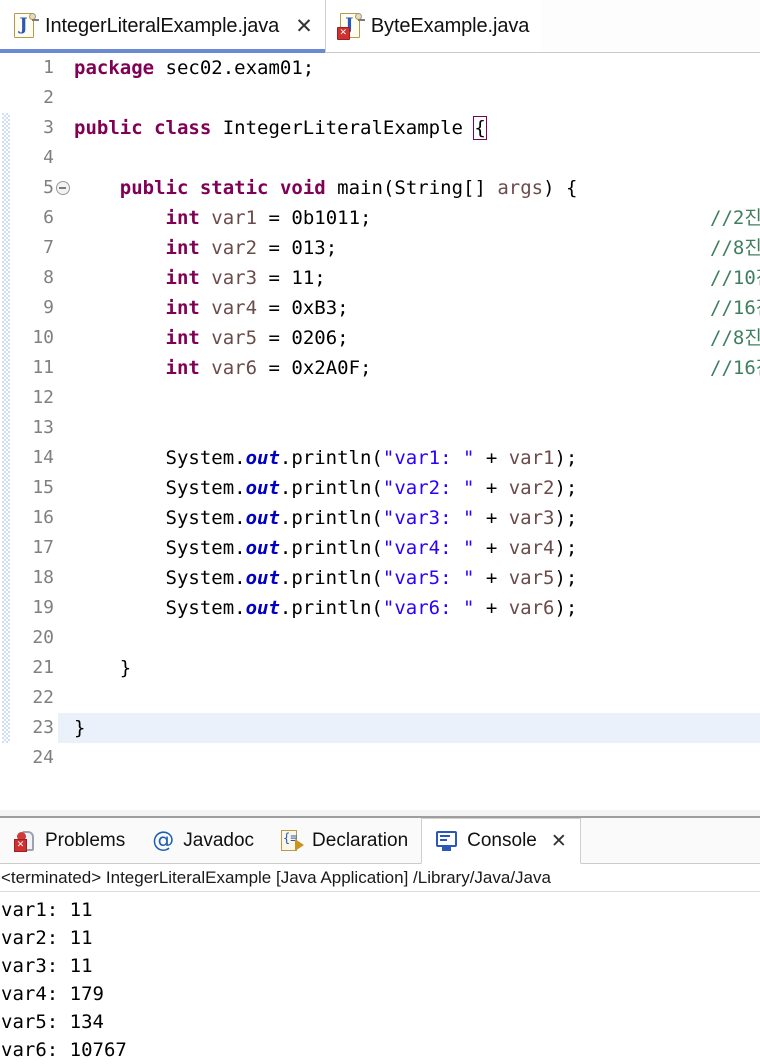 The image size is (760, 1064). Describe the element at coordinates (114, 68) in the screenshot. I see `code-token: package` at that location.